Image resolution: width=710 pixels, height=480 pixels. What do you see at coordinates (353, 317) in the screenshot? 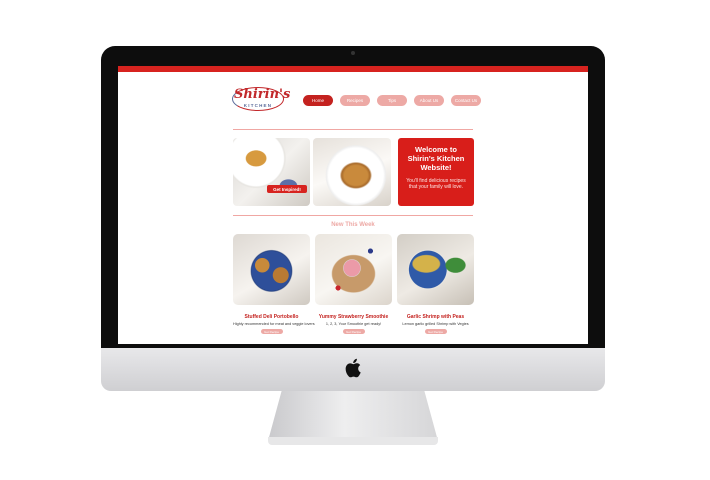
I see `recipe-title: Yummy Strawberry Smoothie` at bounding box center [353, 317].